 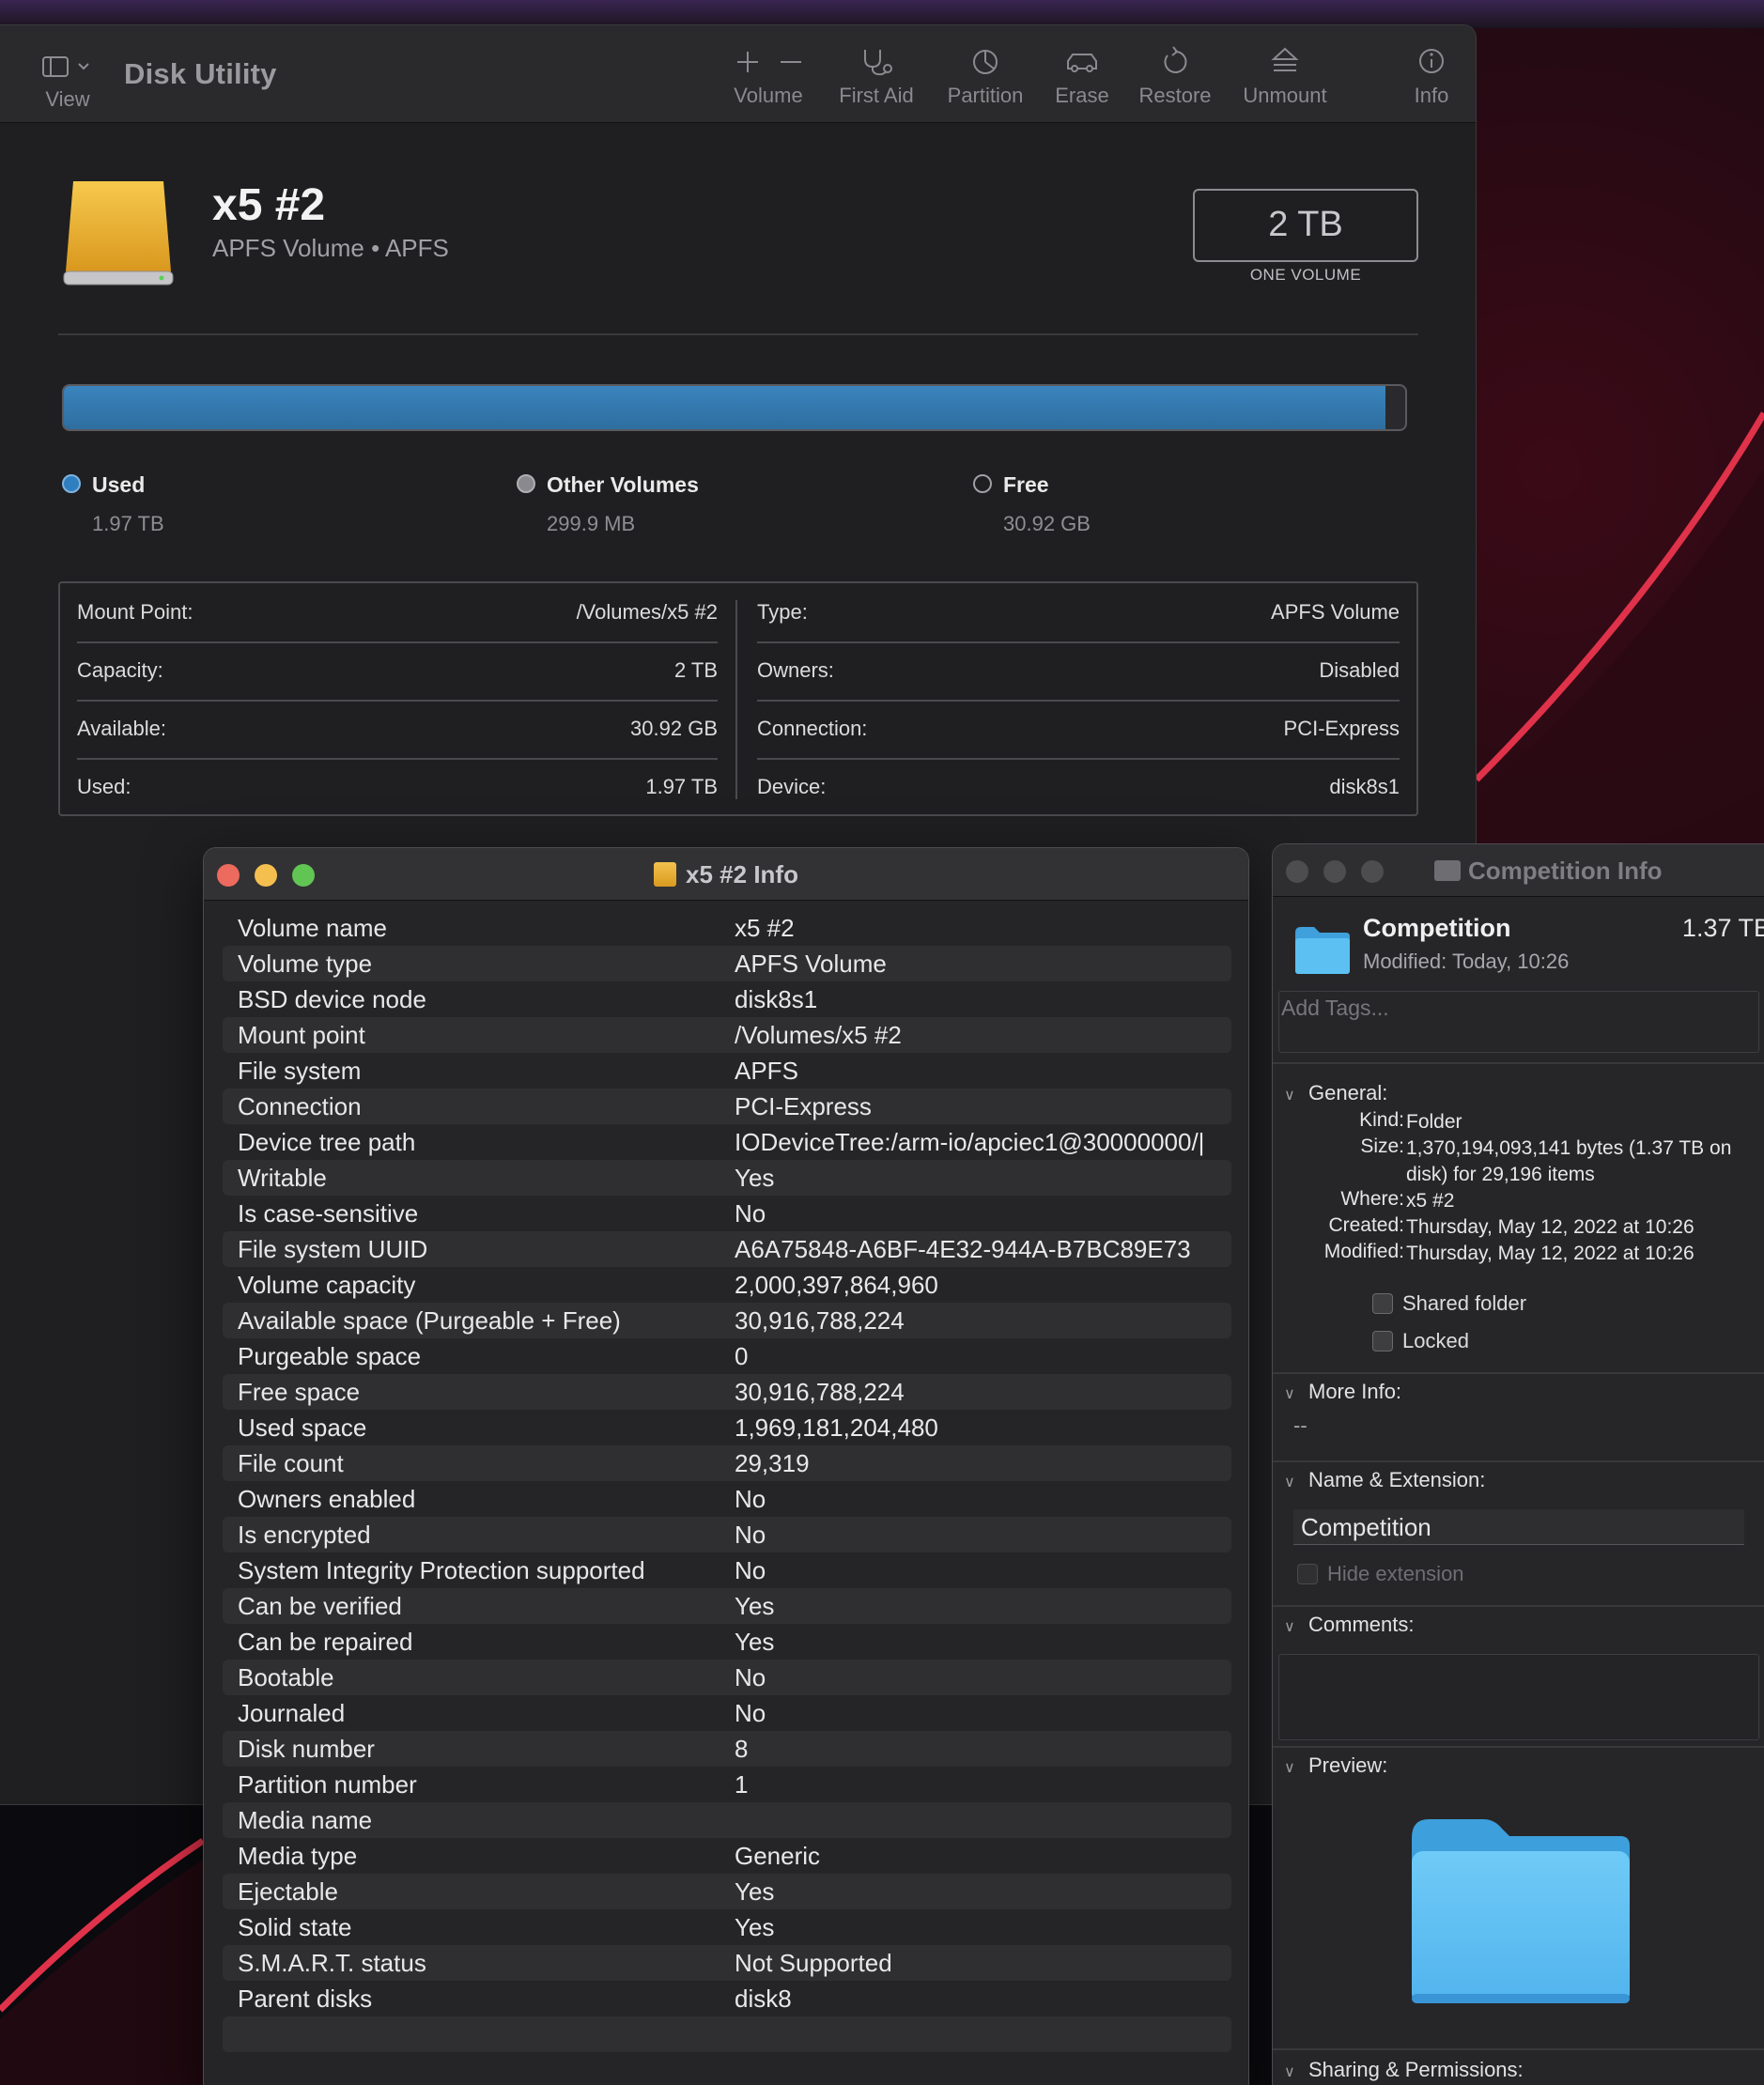 What do you see at coordinates (665, 874) in the screenshot?
I see `drive-icon` at bounding box center [665, 874].